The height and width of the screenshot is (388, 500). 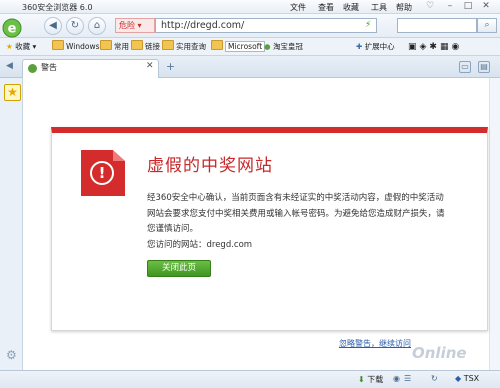 What do you see at coordinates (450, 6) in the screenshot?
I see `minimize-button: –` at bounding box center [450, 6].